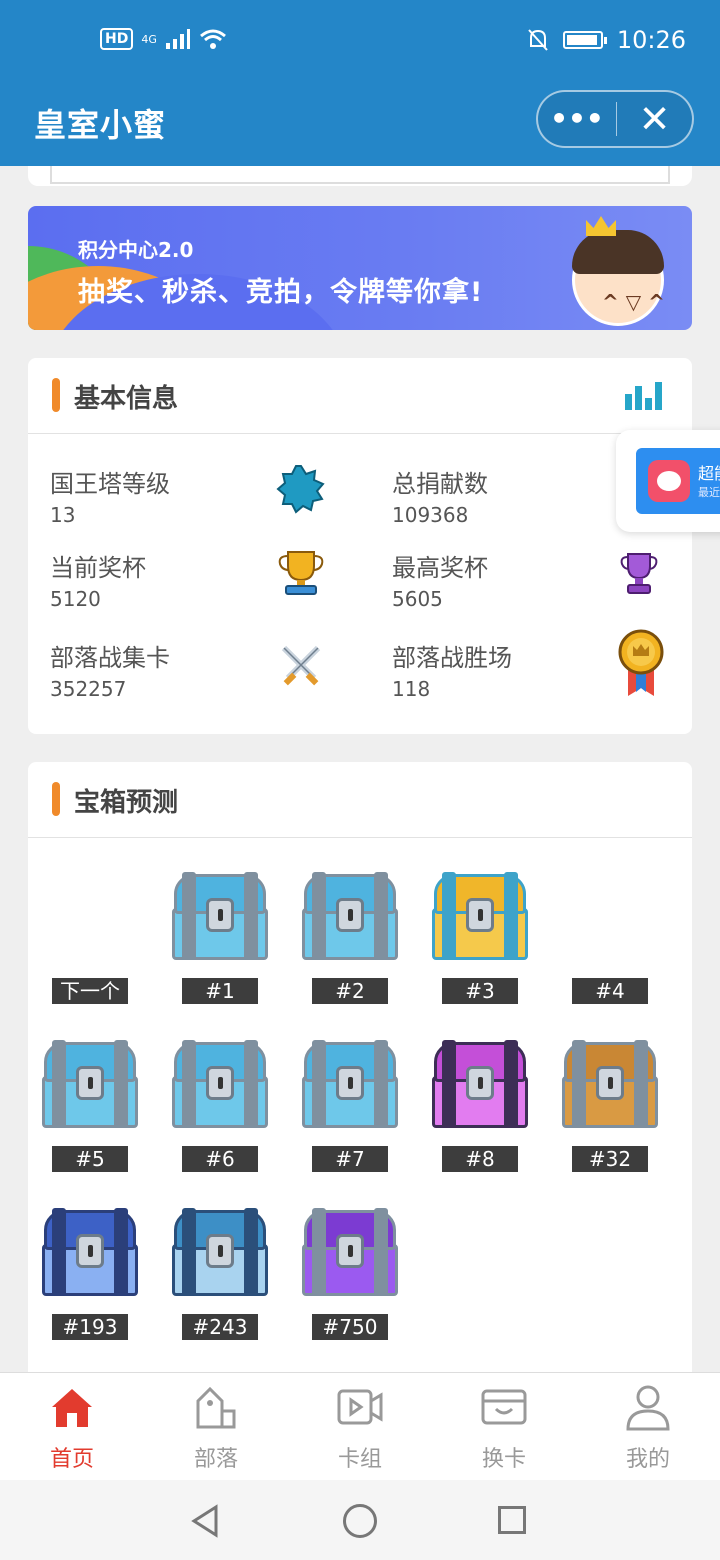  Describe the element at coordinates (350, 1252) in the screenshot. I see `epic-chest-icon` at that location.